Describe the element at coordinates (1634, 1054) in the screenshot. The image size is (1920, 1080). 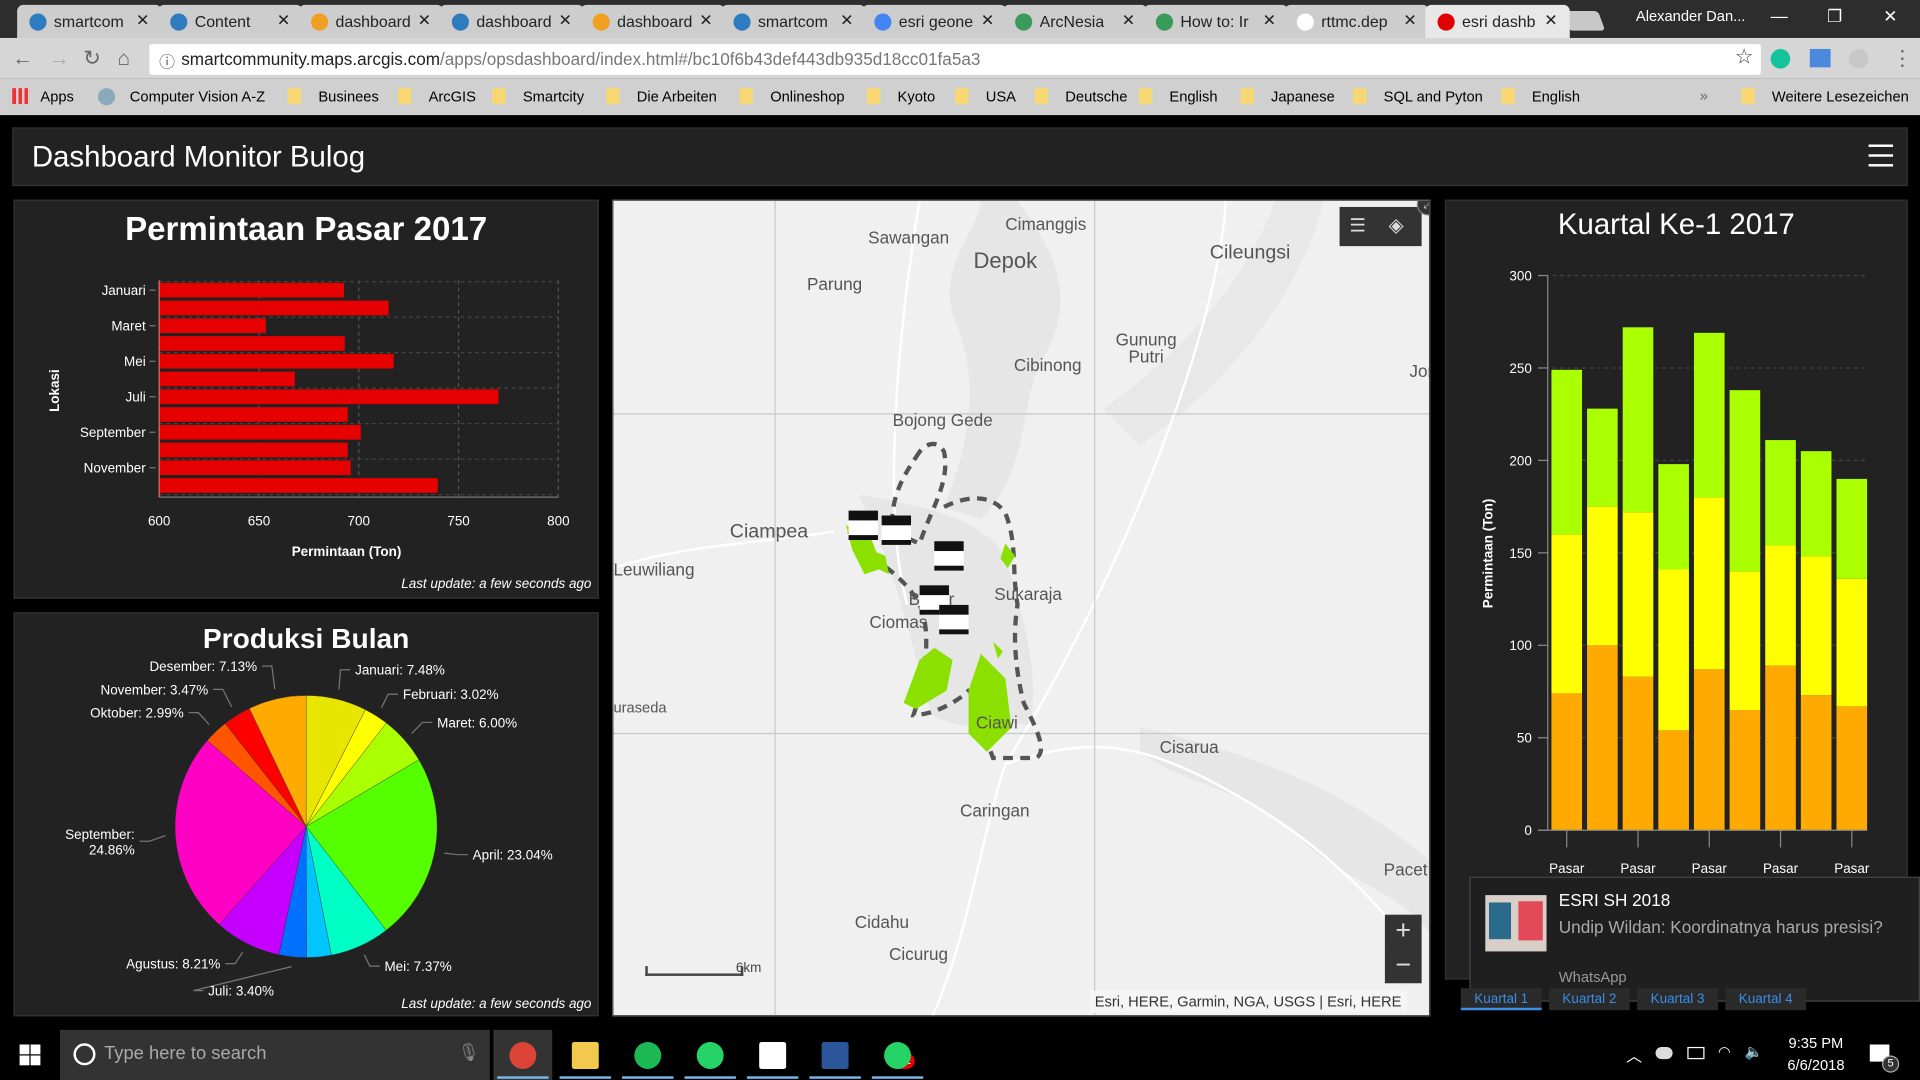
I see `show-hidden-icons: ︿` at that location.